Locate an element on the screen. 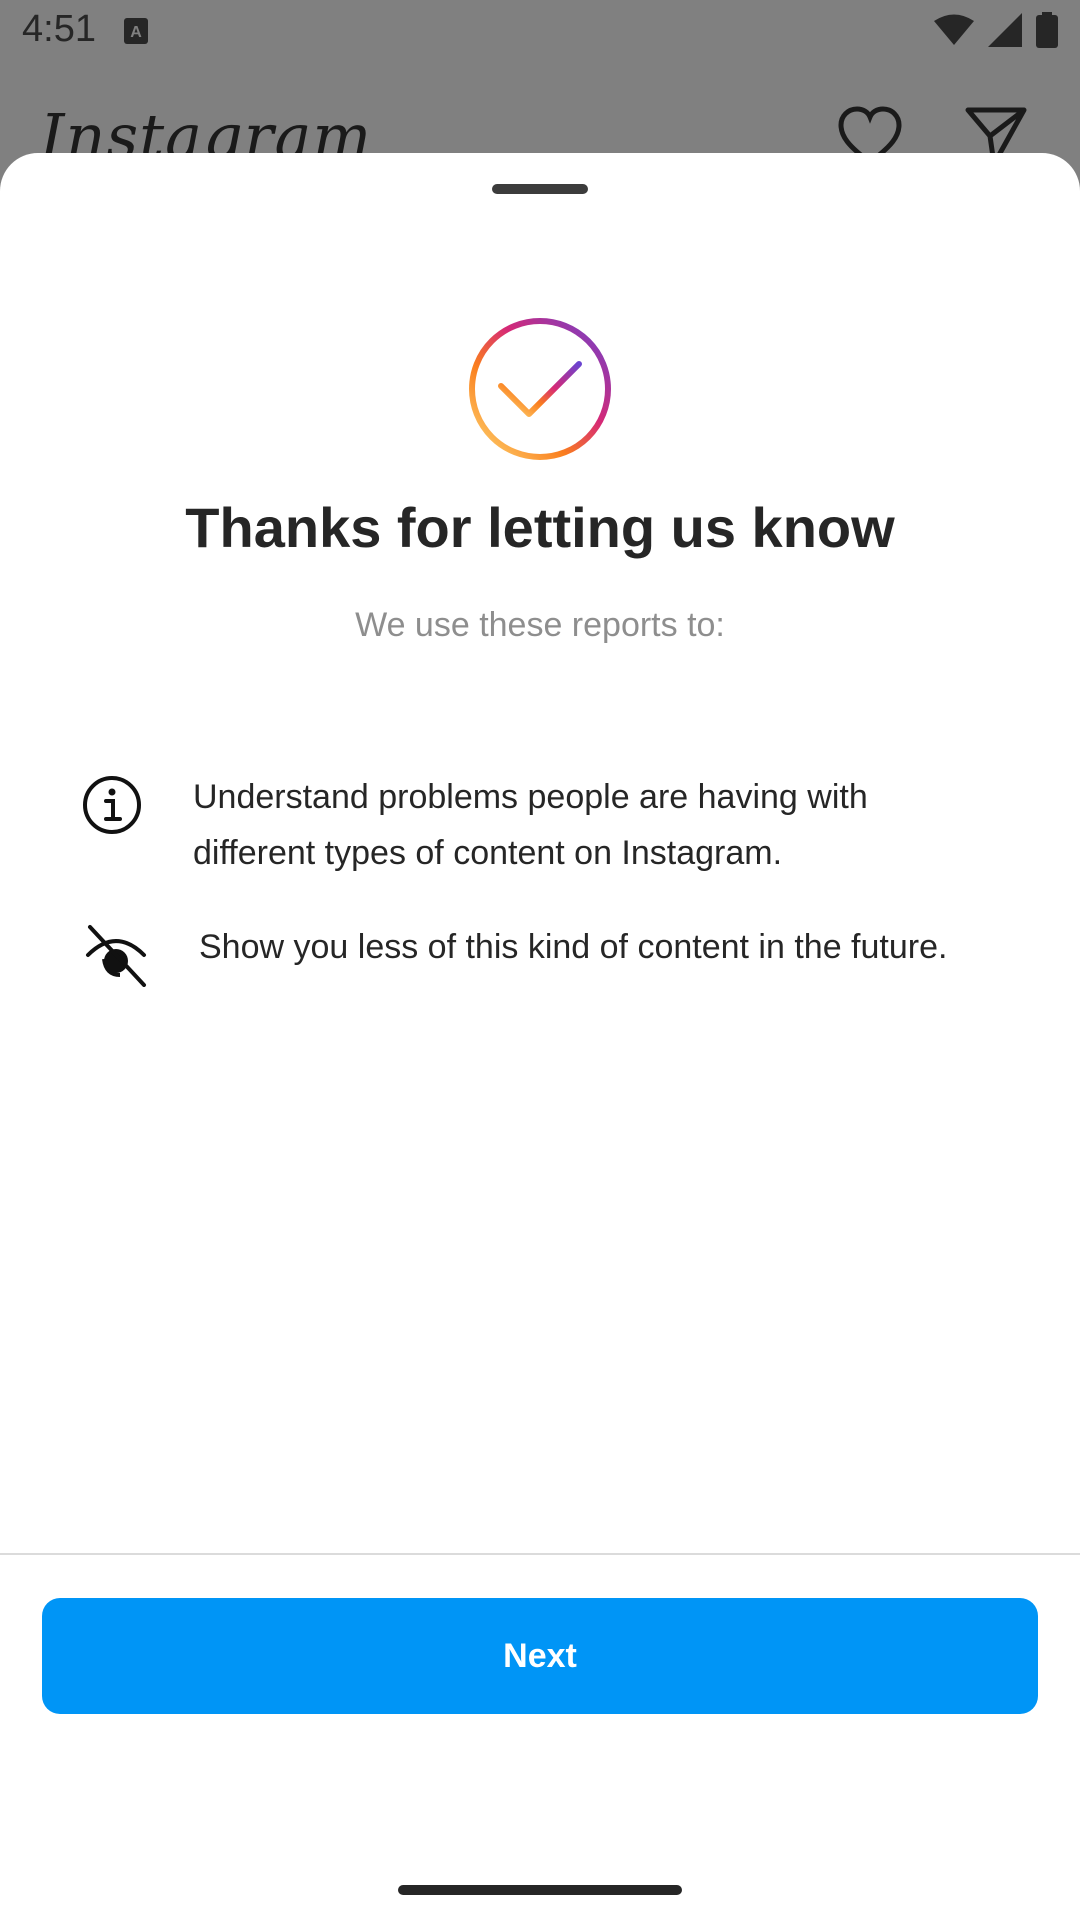 The height and width of the screenshot is (1920, 1080). background-app-header: Instagram is located at coordinates (540, 118).